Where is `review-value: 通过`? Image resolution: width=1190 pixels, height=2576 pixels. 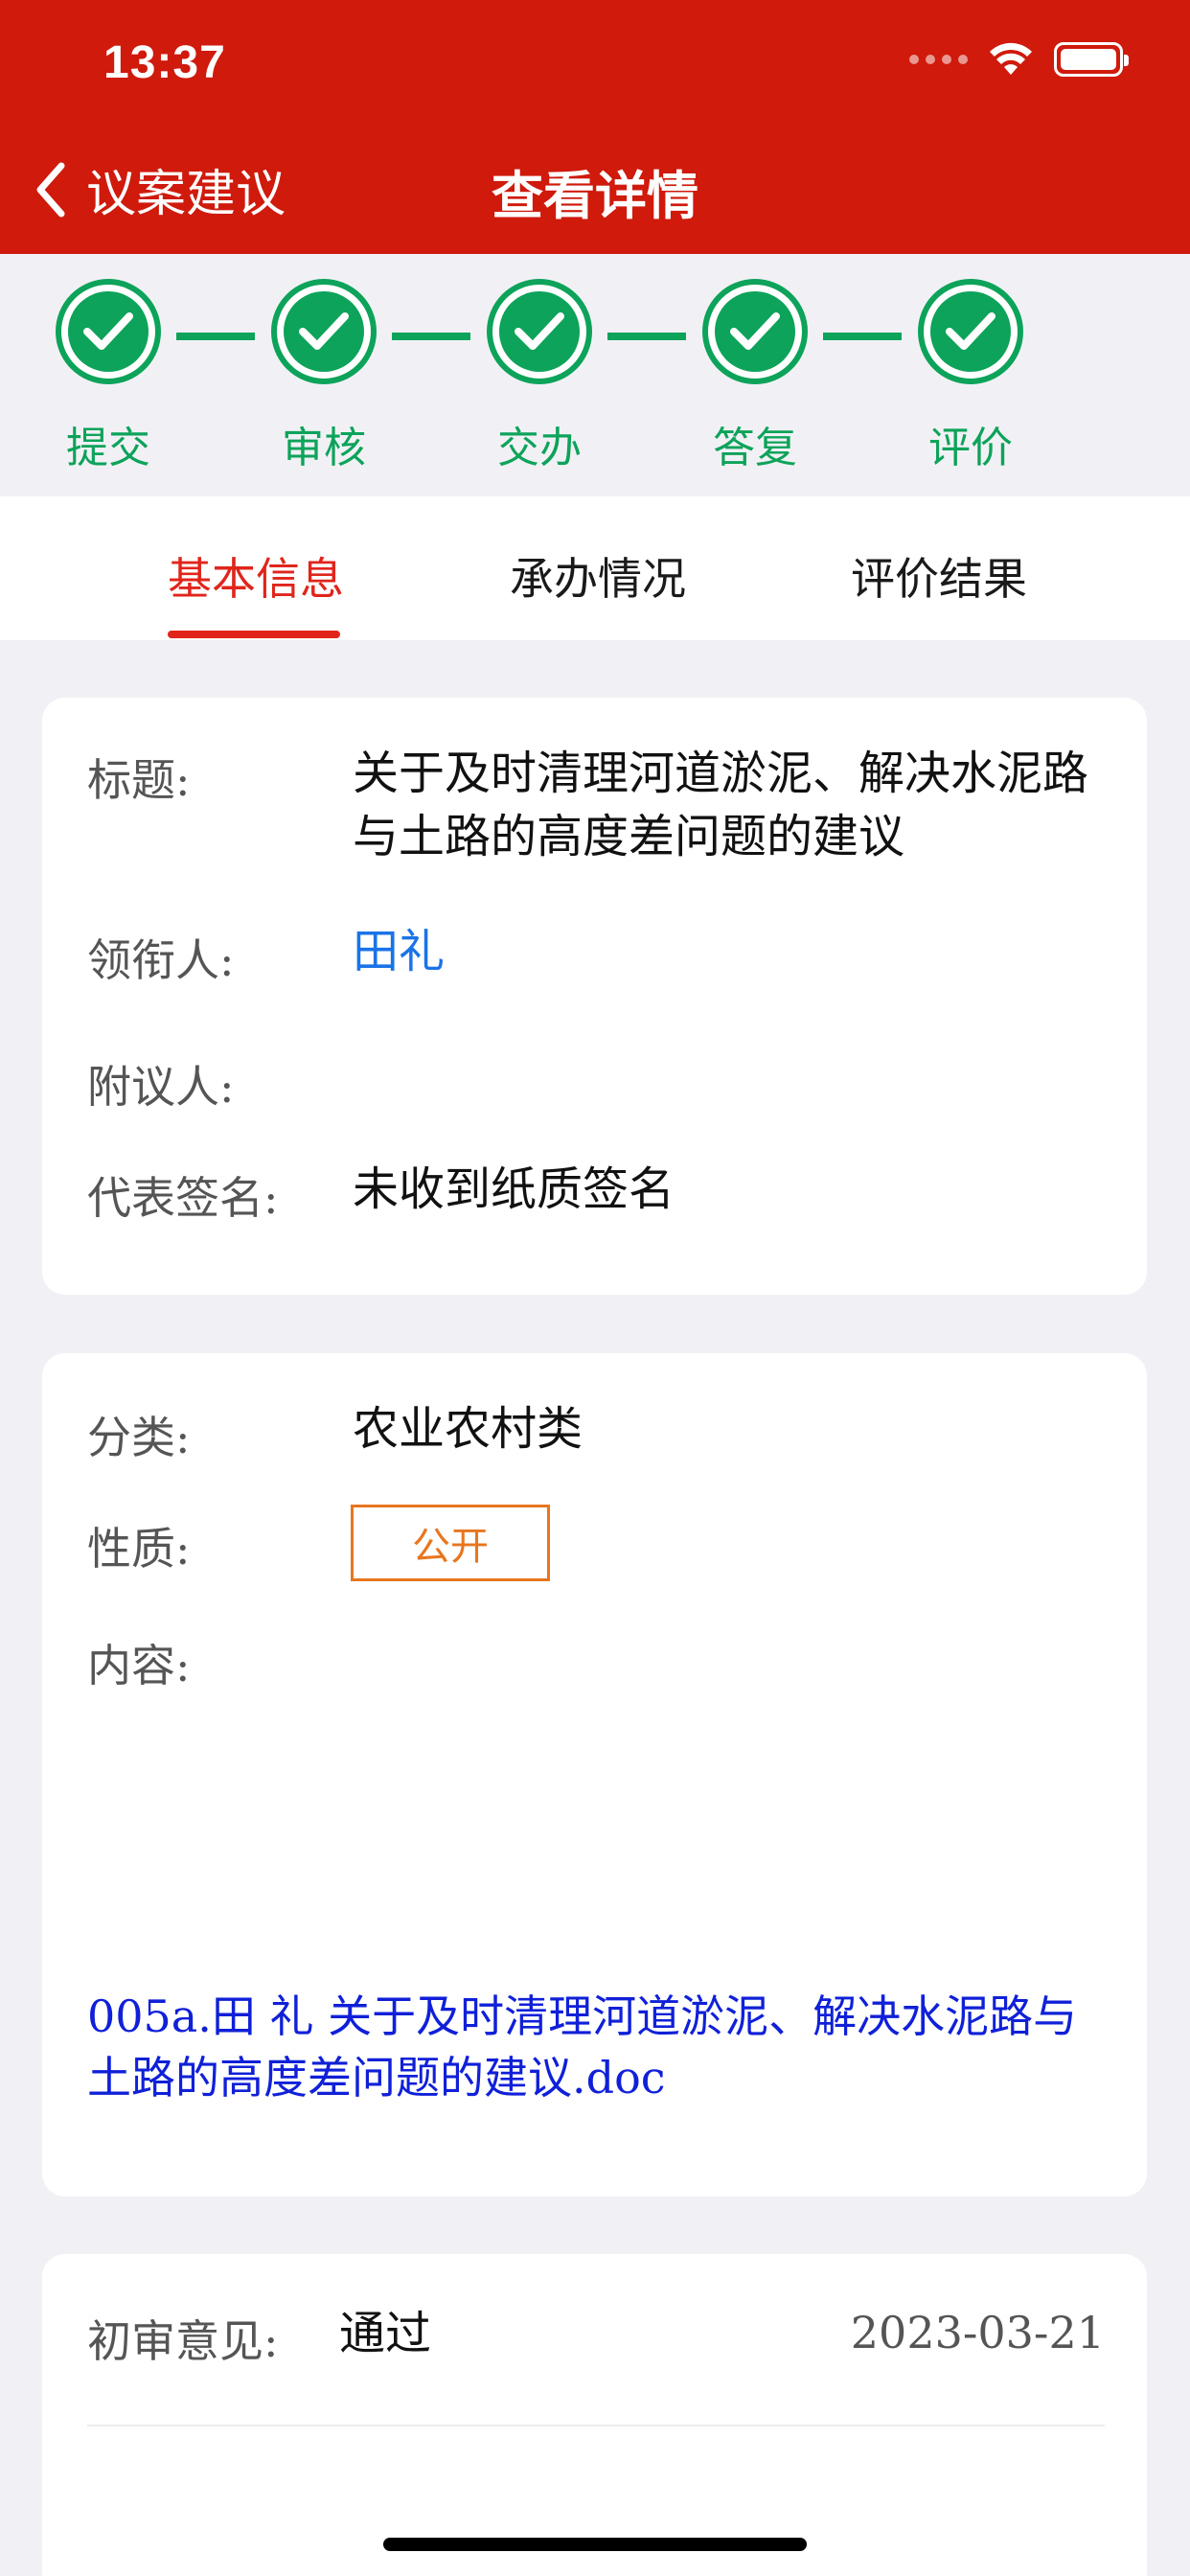 review-value: 通过 is located at coordinates (386, 2333).